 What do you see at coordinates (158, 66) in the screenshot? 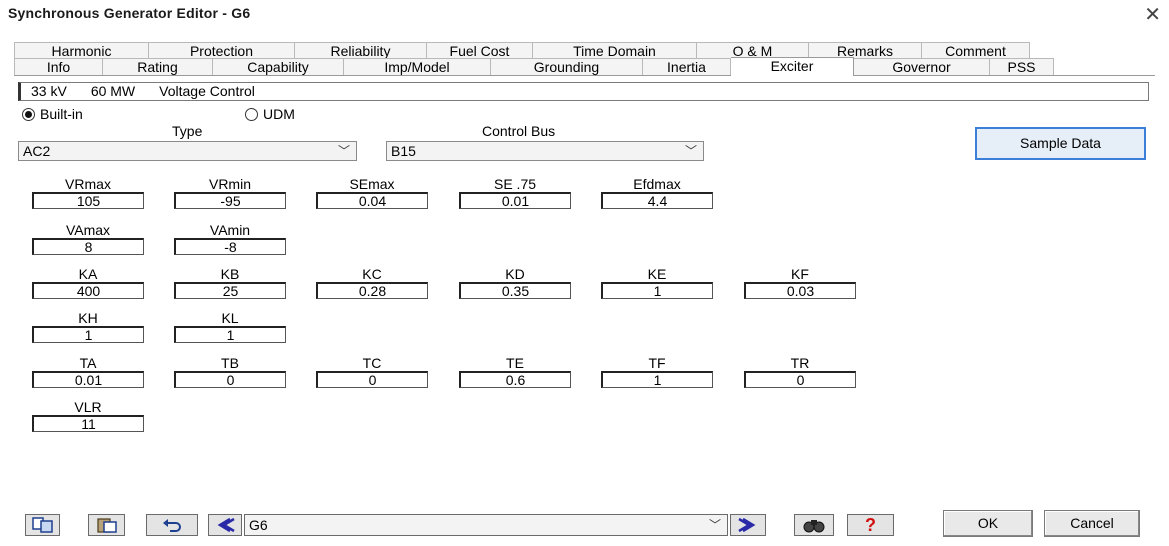
I see `tab-rating: Rating` at bounding box center [158, 66].